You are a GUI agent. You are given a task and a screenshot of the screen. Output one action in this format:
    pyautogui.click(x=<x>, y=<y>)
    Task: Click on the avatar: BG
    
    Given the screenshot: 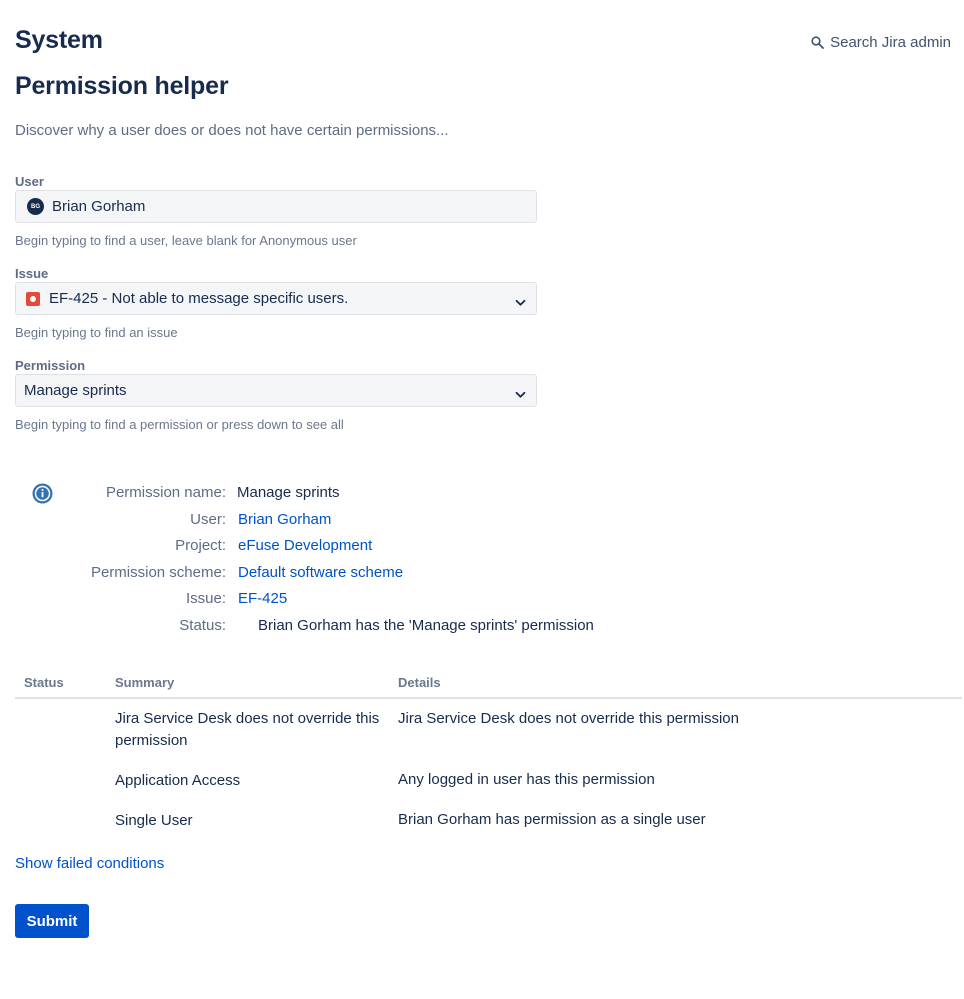 What is the action you would take?
    pyautogui.click(x=35, y=206)
    